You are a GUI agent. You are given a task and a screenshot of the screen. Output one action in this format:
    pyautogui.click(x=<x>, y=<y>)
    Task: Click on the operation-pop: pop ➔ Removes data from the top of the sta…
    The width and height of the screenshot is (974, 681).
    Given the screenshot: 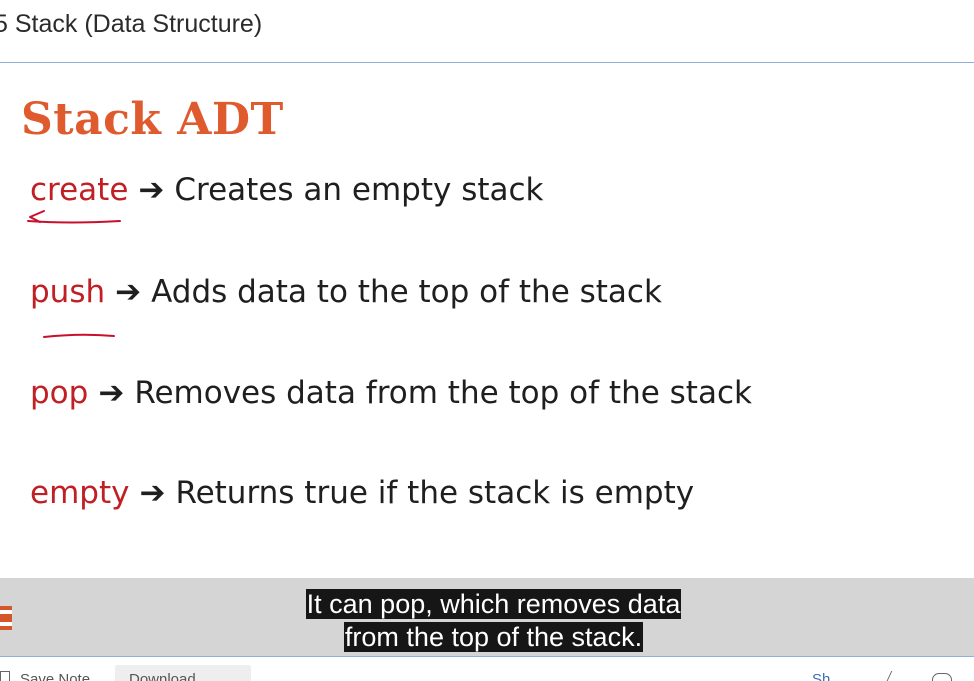 What is the action you would take?
    pyautogui.click(x=391, y=393)
    